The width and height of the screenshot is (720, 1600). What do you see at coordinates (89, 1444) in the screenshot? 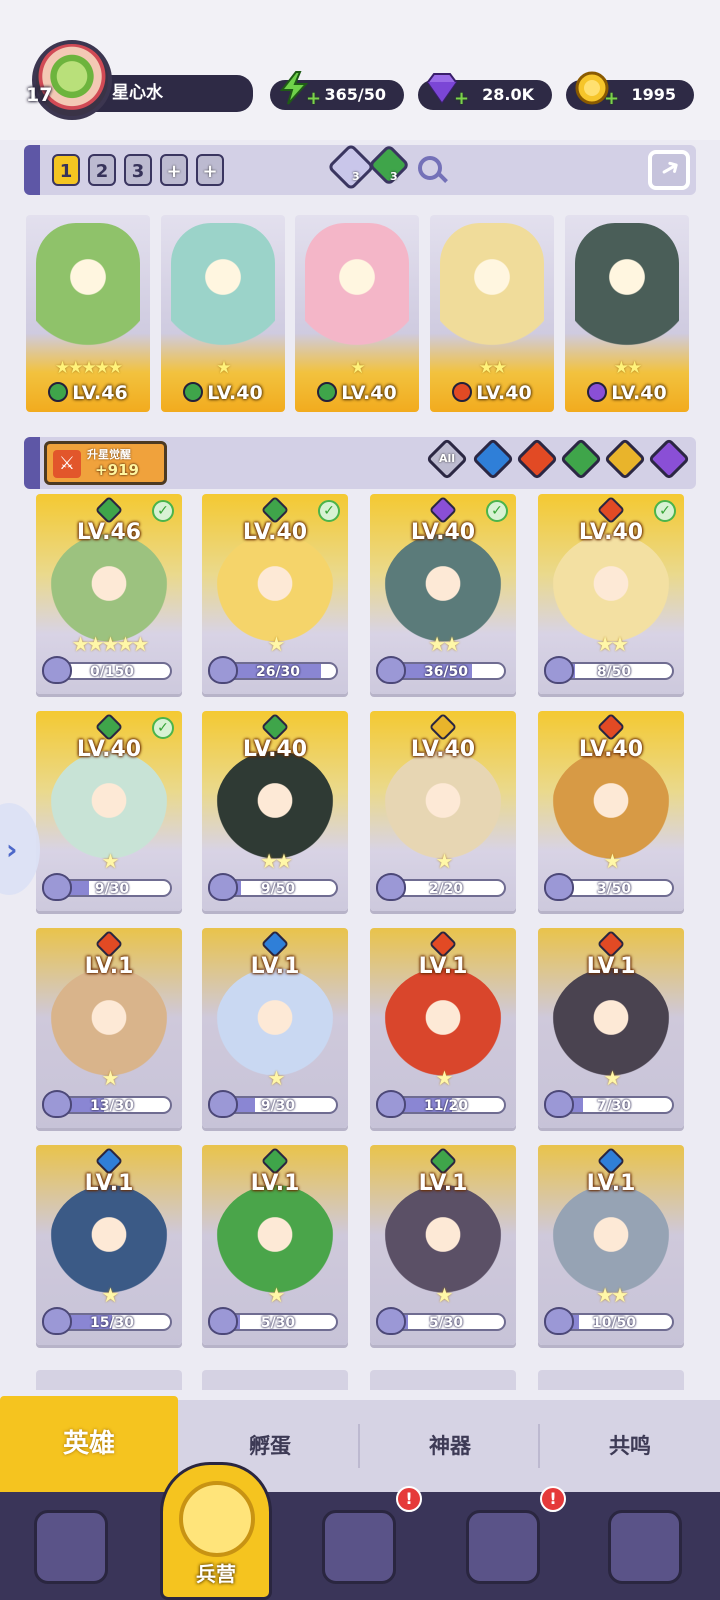
I see `tab-heroes: 英雄` at bounding box center [89, 1444].